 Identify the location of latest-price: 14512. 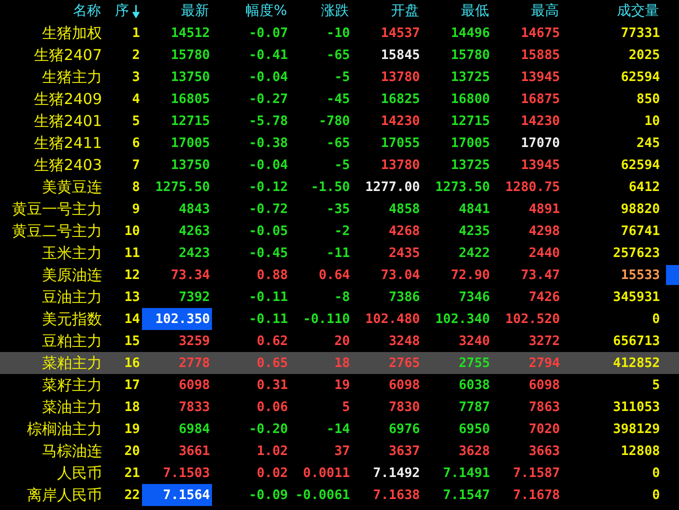
(190, 33).